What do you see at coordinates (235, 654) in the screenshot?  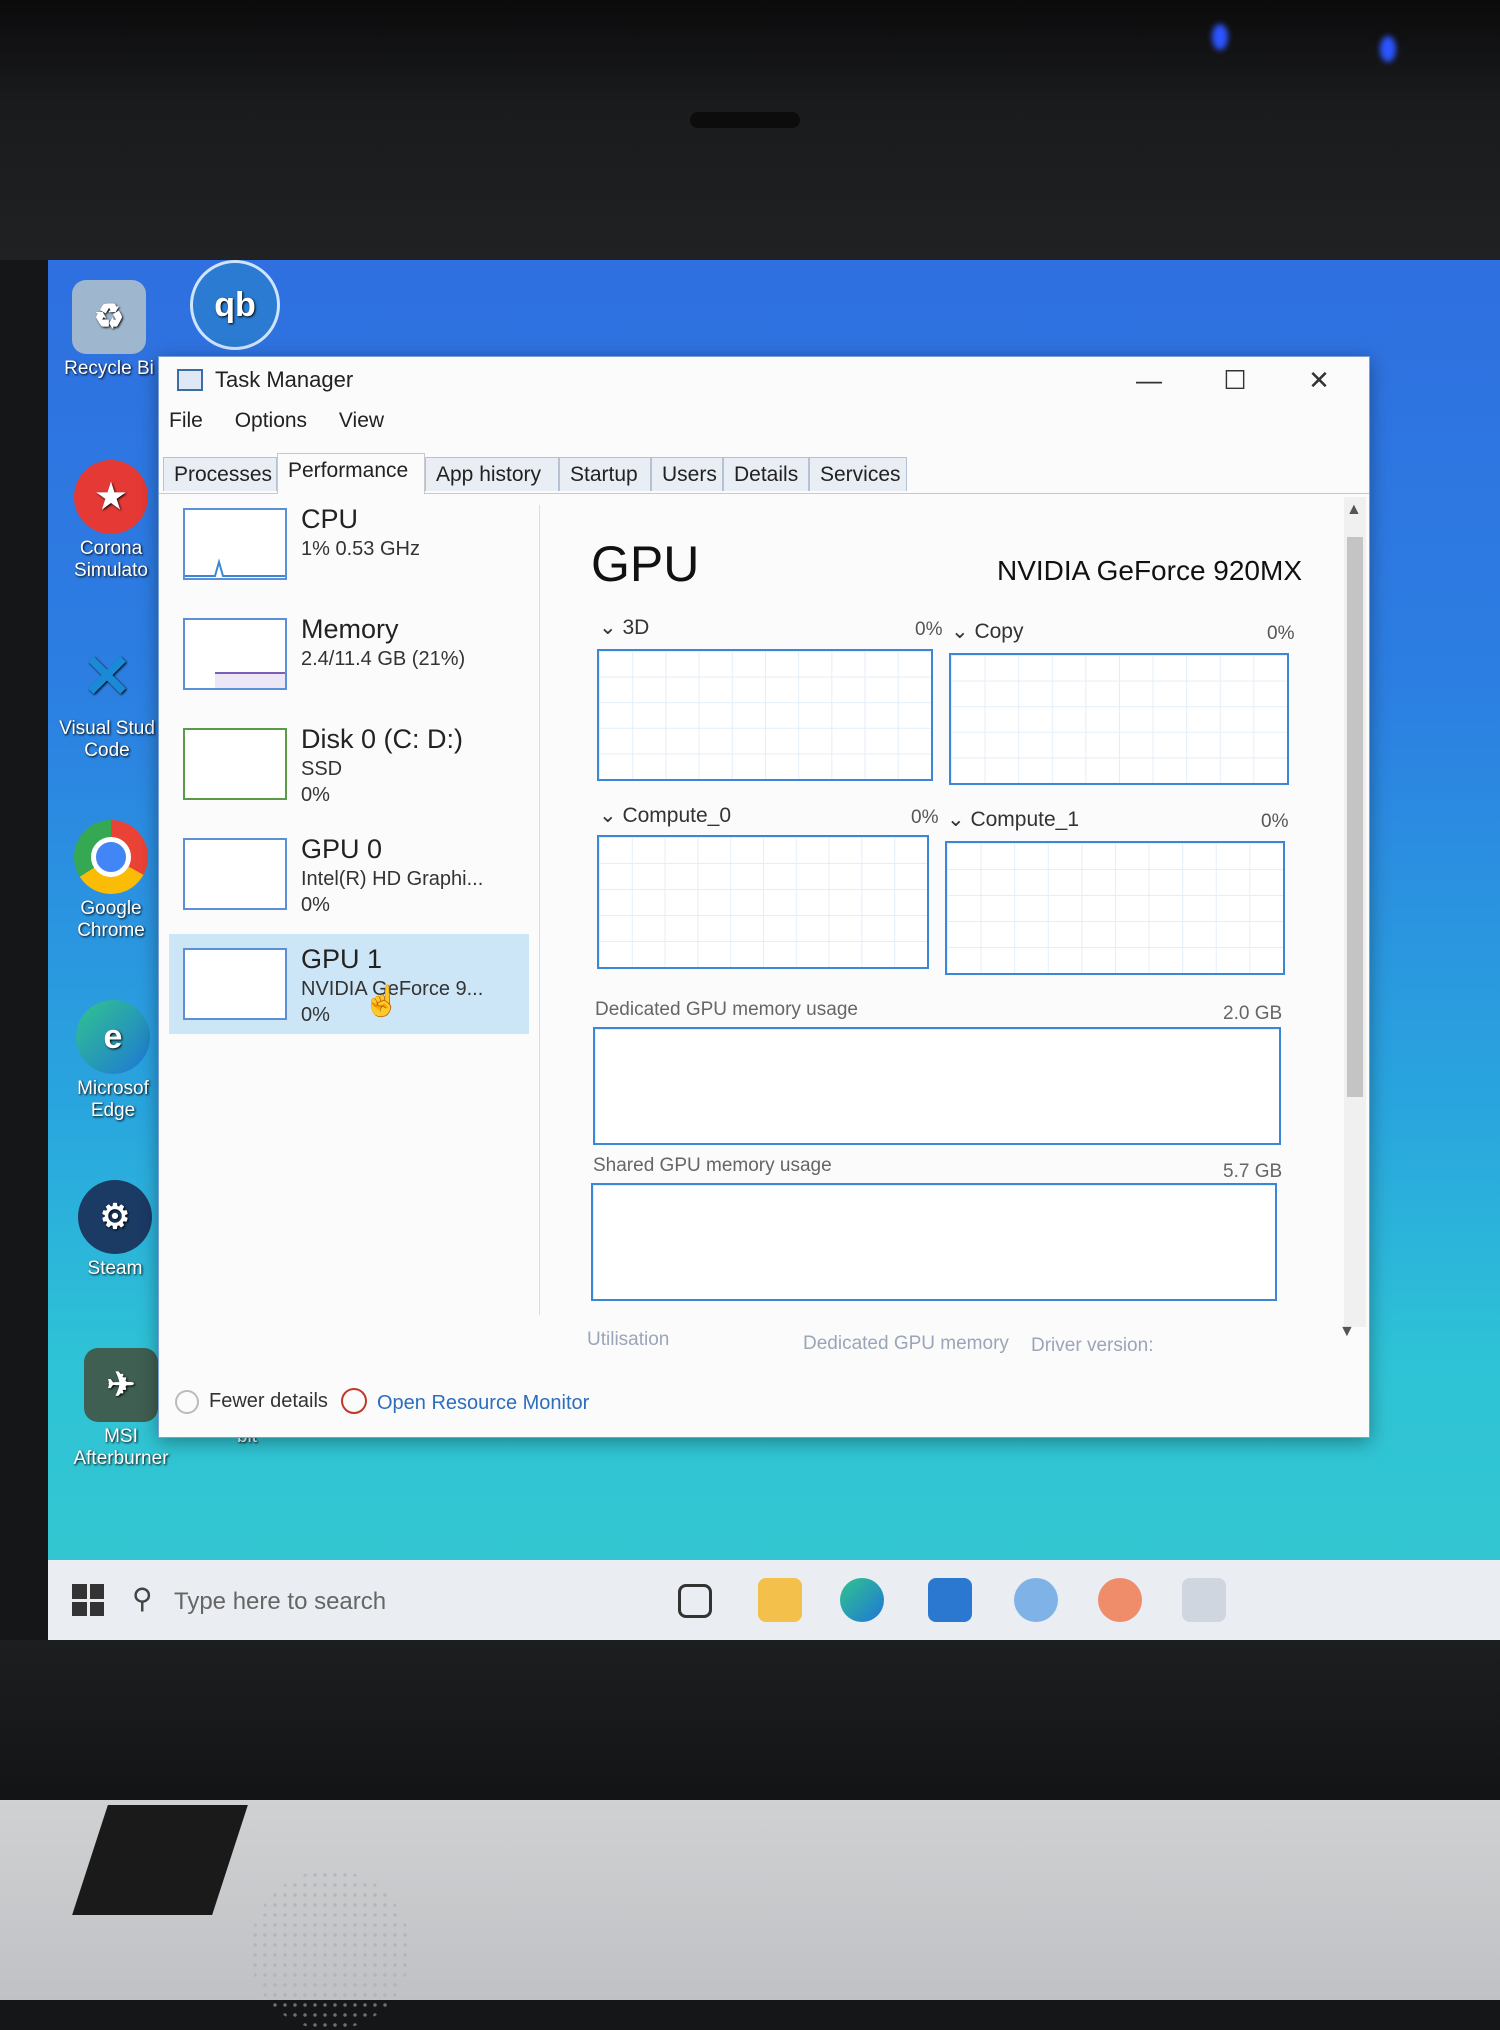 I see `memory-mini-graph` at bounding box center [235, 654].